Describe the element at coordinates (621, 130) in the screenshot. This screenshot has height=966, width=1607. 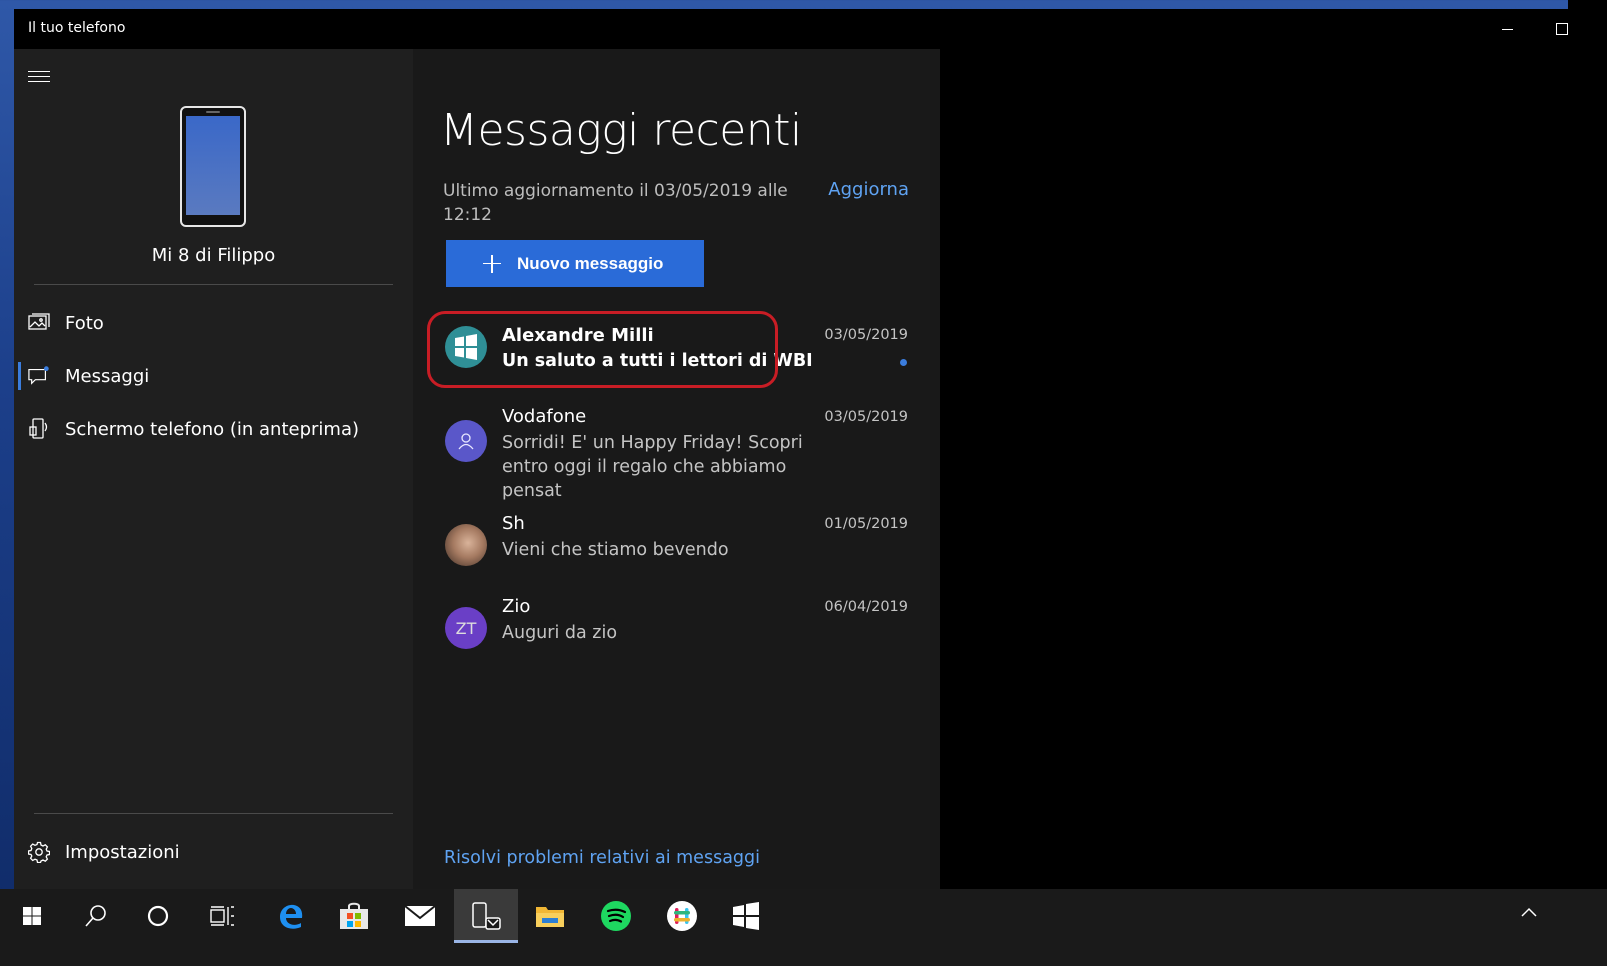
I see `page-title: Messaggi recenti` at that location.